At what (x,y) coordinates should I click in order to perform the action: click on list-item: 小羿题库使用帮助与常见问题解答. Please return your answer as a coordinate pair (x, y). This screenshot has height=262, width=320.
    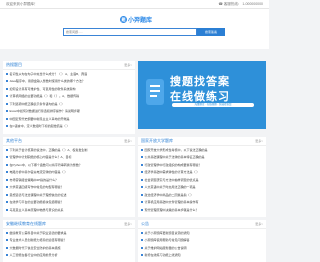
    Looking at the image, I should click on (202, 241).